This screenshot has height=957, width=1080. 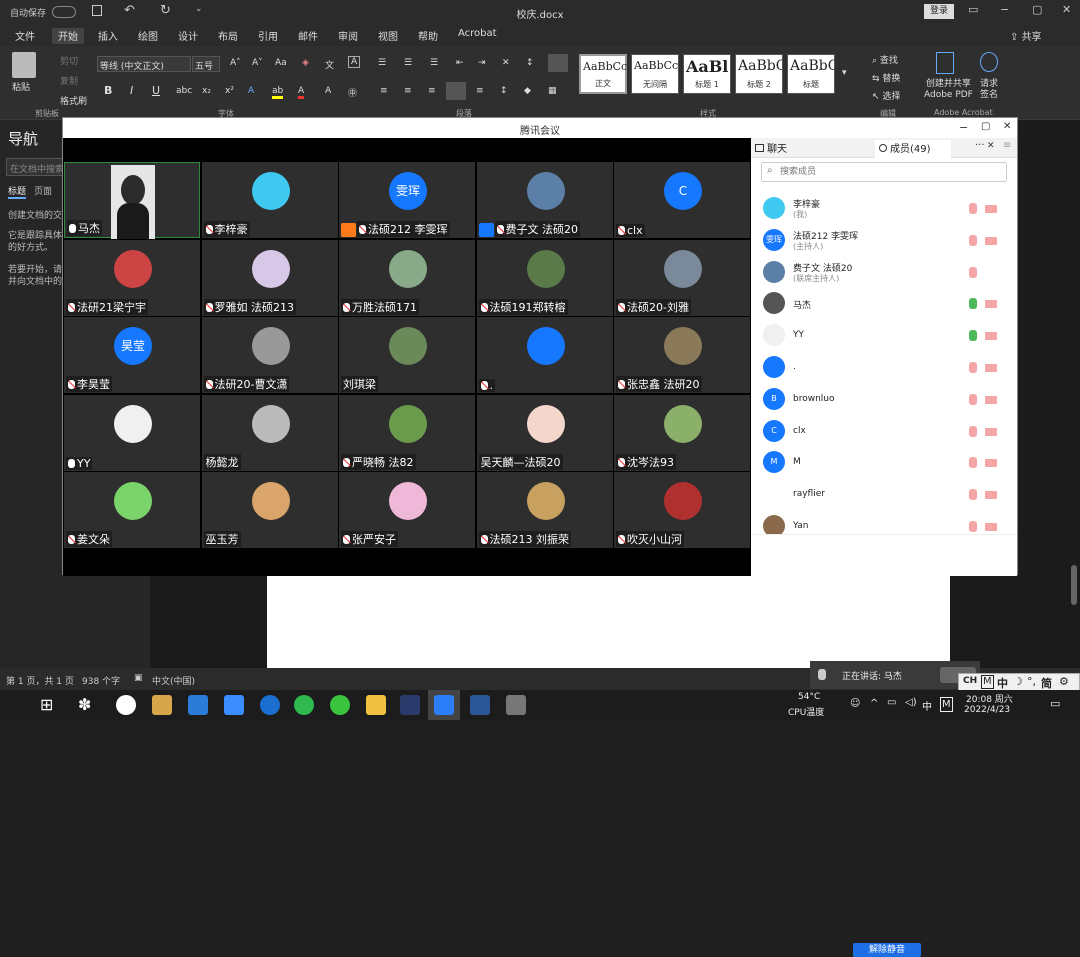 What do you see at coordinates (269, 432) in the screenshot?
I see `video-tile: 杨懿龙` at bounding box center [269, 432].